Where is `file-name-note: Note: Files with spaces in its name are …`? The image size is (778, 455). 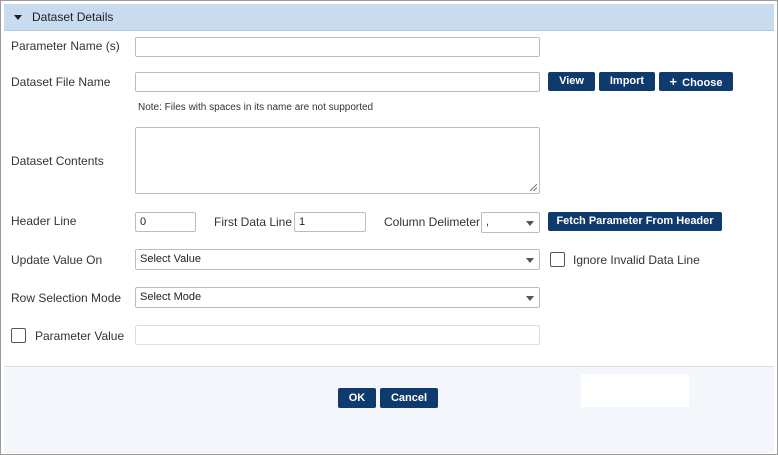
file-name-note: Note: Files with spaces in its name are … is located at coordinates (256, 107).